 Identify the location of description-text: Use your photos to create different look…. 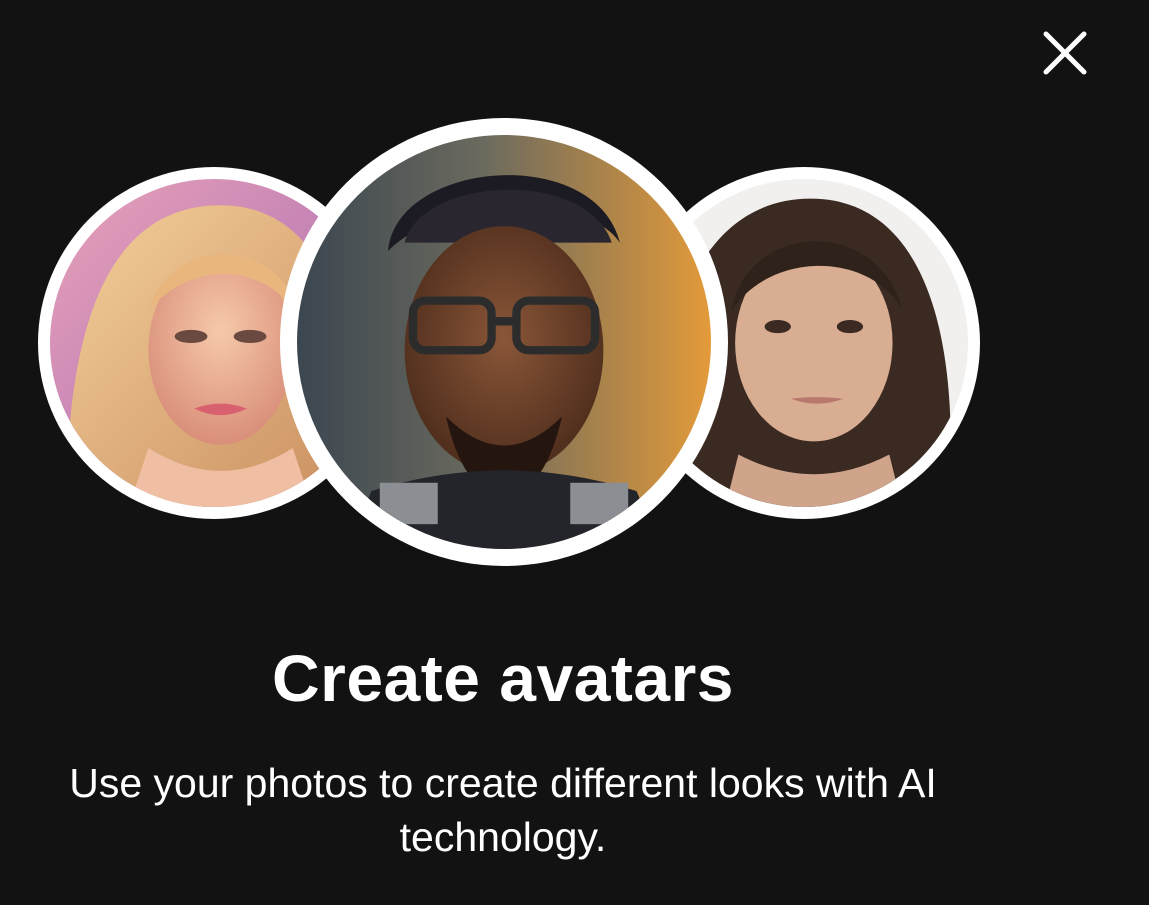
(503, 810).